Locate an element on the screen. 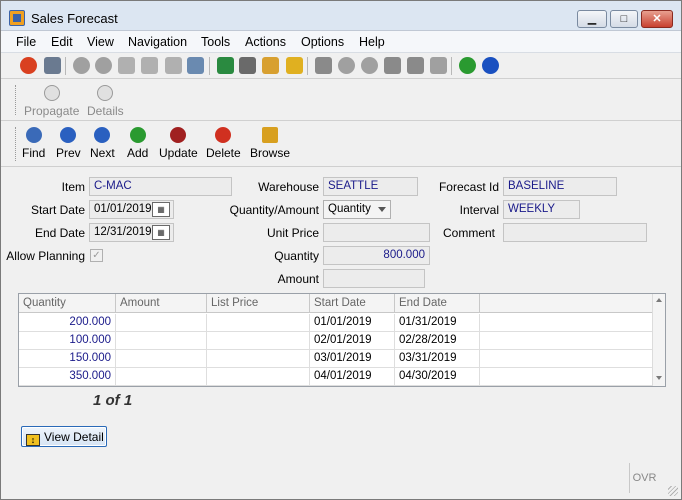  browse-button: Browse is located at coordinates (270, 143).